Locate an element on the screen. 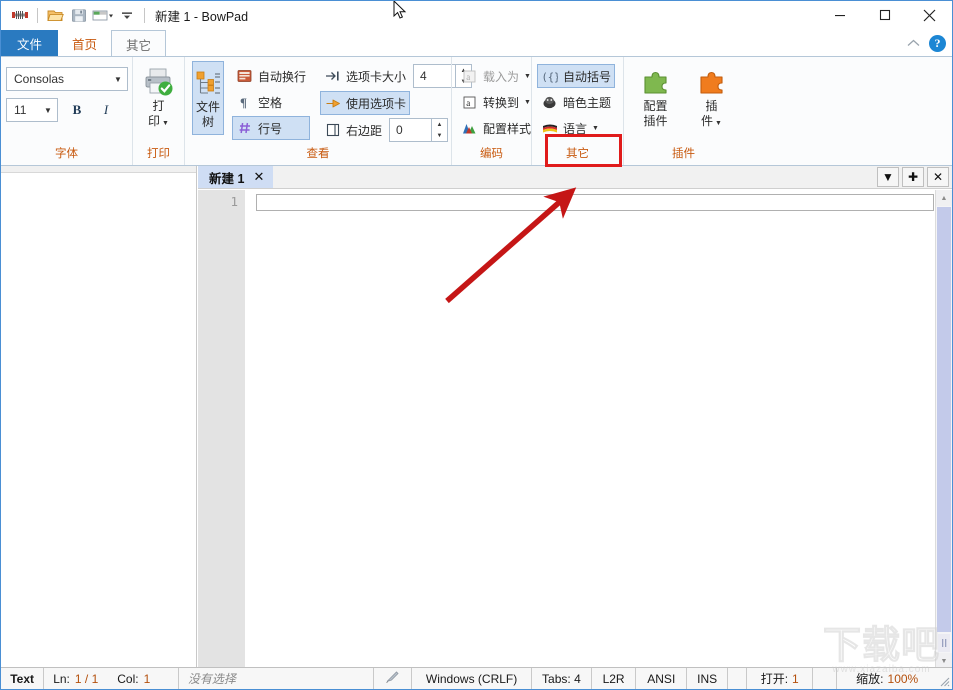 Image resolution: width=953 pixels, height=690 pixels. ribbon-tab-other: 其它 is located at coordinates (139, 43).